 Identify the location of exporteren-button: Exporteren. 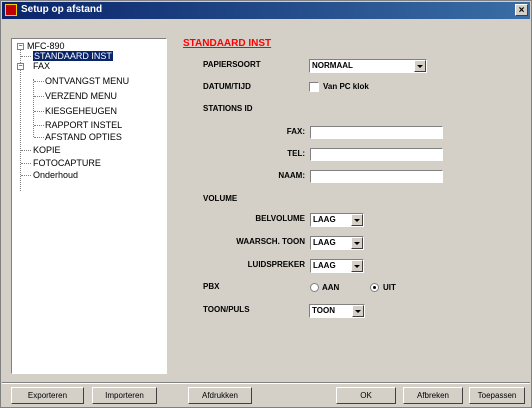
(47, 395).